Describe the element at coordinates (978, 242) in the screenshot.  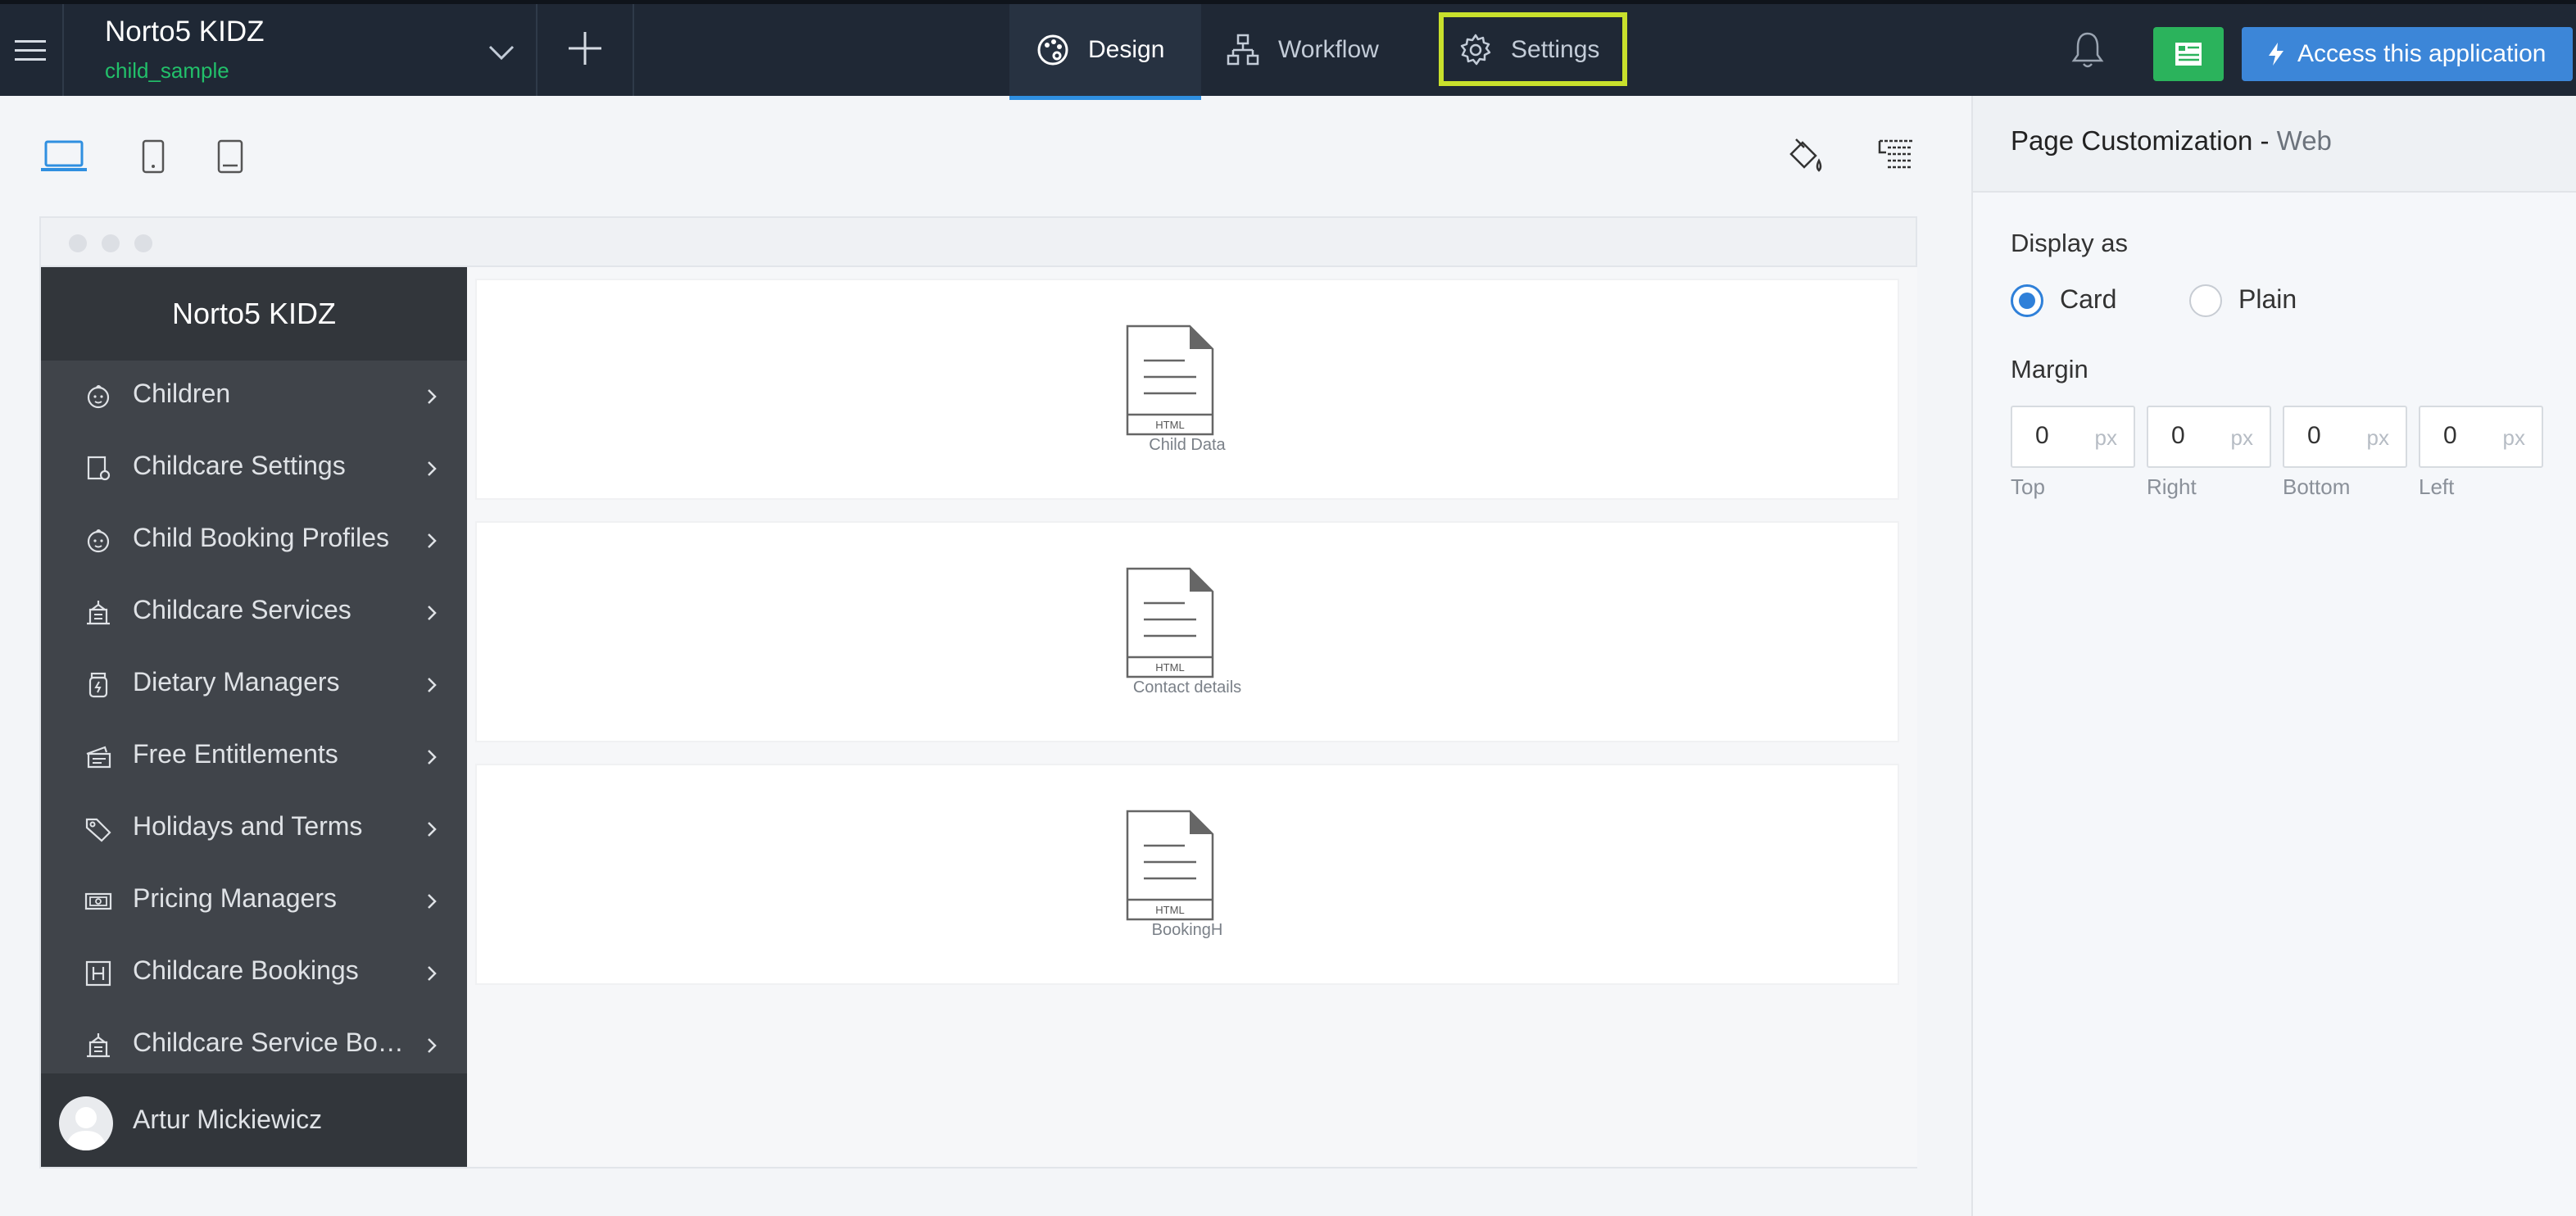
I see `window-titlebar` at that location.